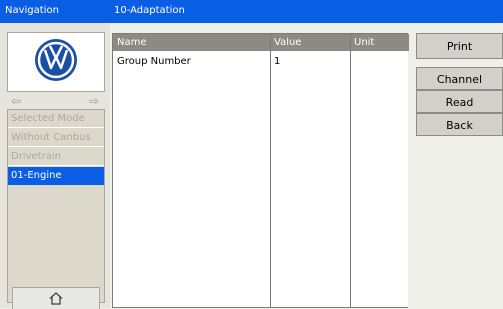 This screenshot has width=503, height=309. What do you see at coordinates (459, 124) in the screenshot?
I see `back-button: Back` at bounding box center [459, 124].